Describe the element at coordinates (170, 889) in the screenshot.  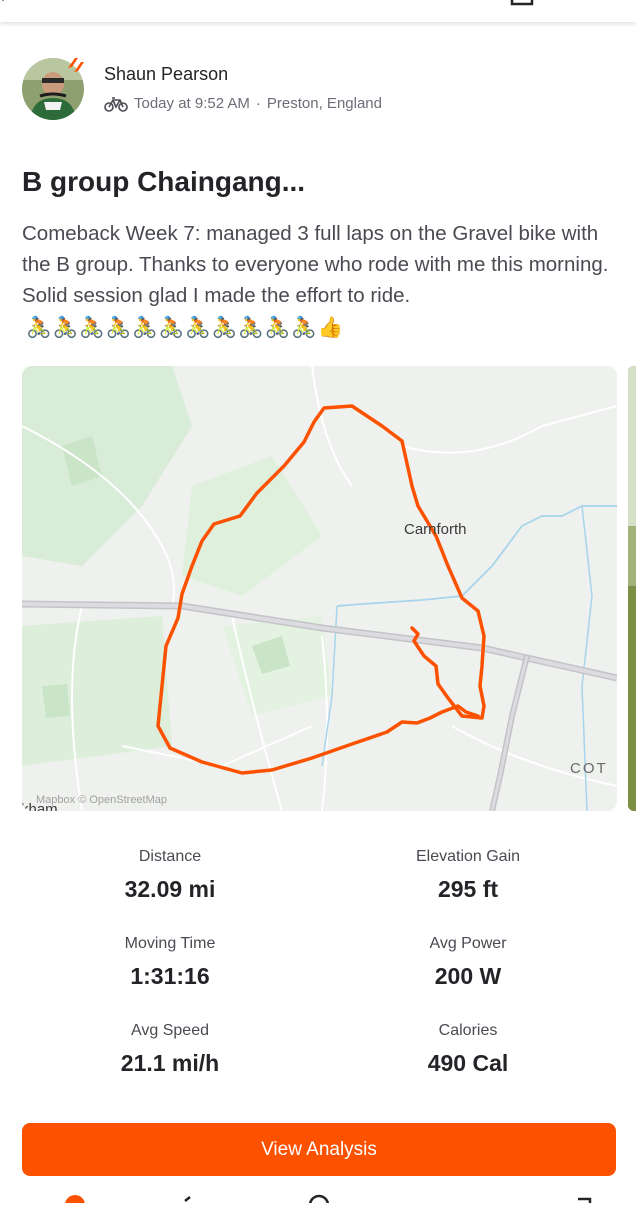
I see `stat-value: 32.09 mi` at that location.